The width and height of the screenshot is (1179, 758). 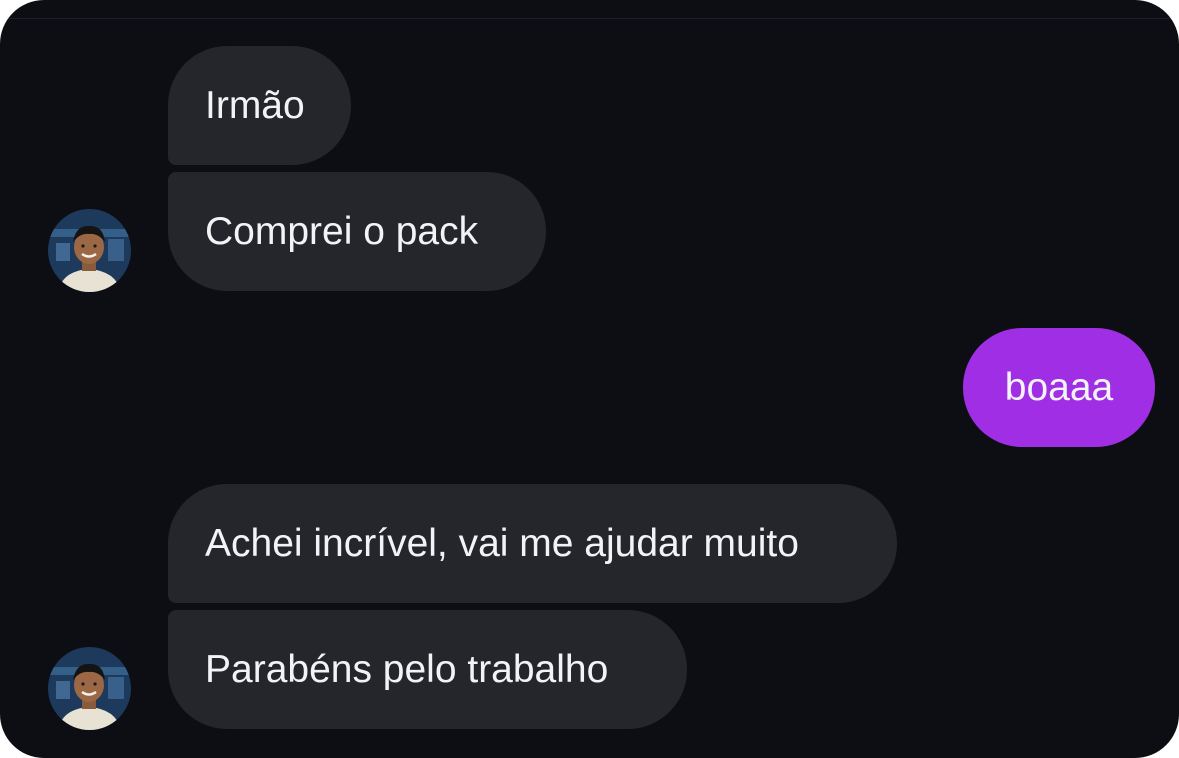 What do you see at coordinates (255, 105) in the screenshot?
I see `message-text: Irmão` at bounding box center [255, 105].